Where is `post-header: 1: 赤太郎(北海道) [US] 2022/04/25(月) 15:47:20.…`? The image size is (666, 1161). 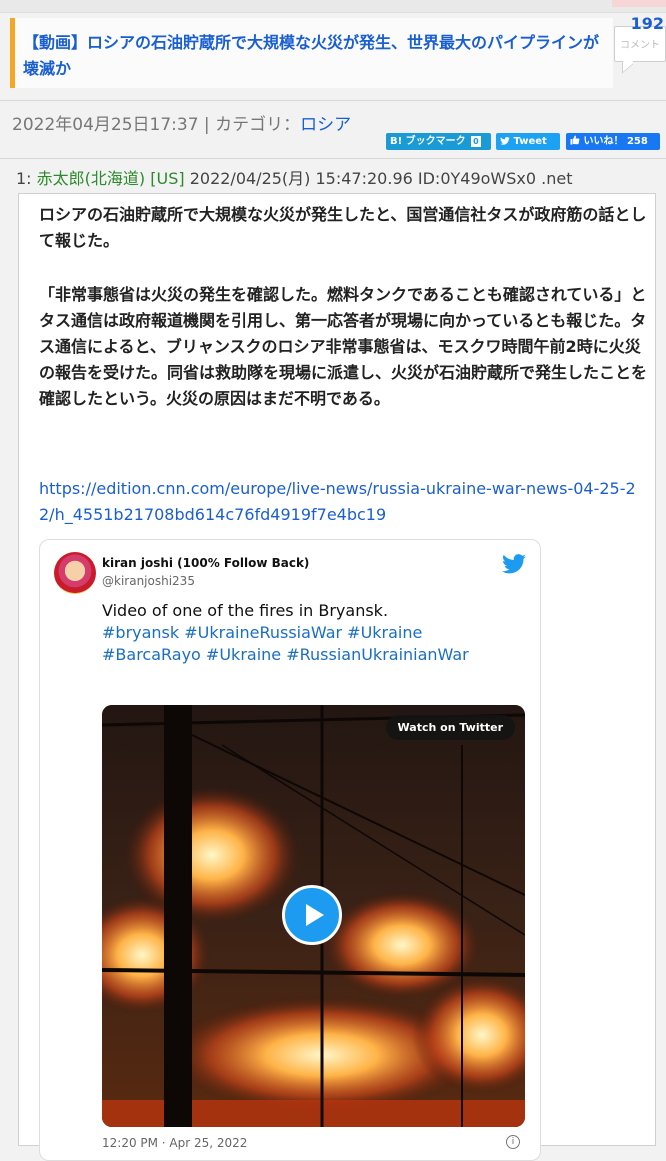
post-header: 1: 赤太郎(北海道) [US] 2022/04/25(月) 15:47:20.… is located at coordinates (294, 177).